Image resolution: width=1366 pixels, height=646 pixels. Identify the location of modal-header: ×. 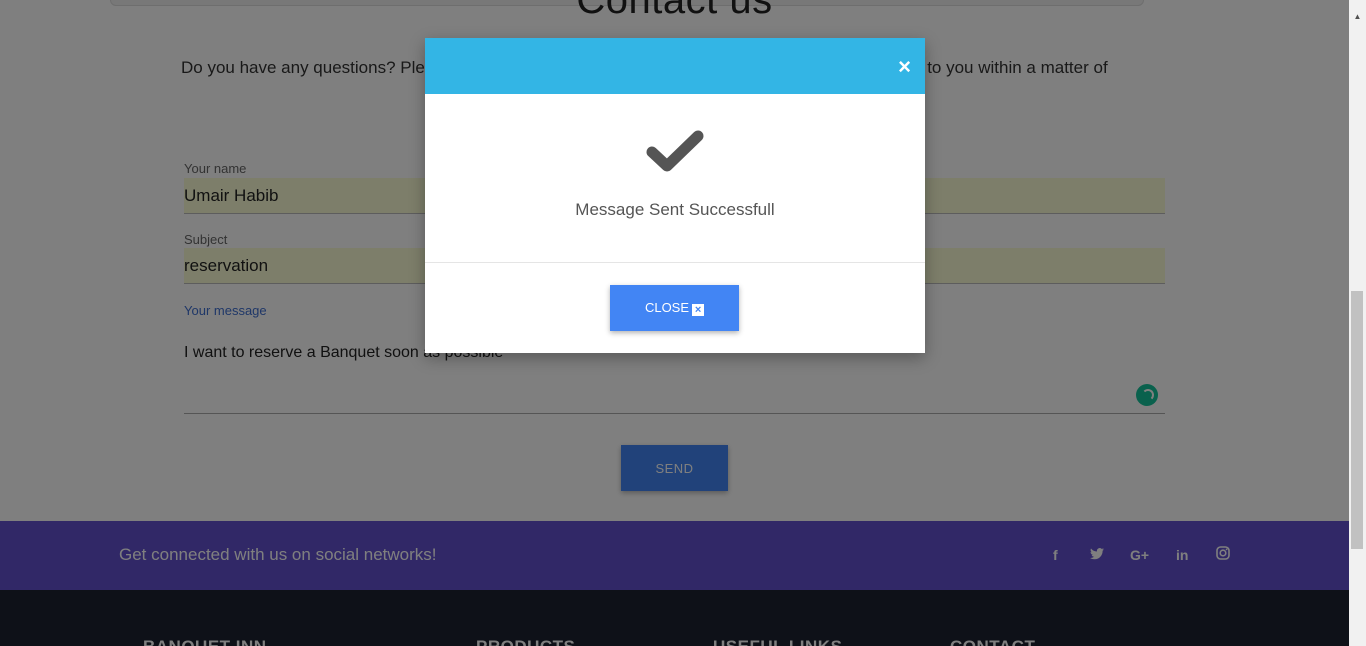
(675, 66).